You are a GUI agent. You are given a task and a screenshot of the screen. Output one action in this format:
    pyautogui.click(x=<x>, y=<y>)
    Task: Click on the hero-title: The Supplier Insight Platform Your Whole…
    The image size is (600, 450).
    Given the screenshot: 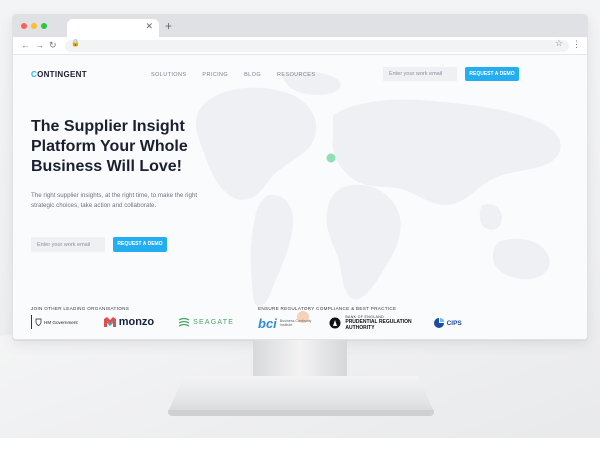 What is the action you would take?
    pyautogui.click(x=131, y=147)
    